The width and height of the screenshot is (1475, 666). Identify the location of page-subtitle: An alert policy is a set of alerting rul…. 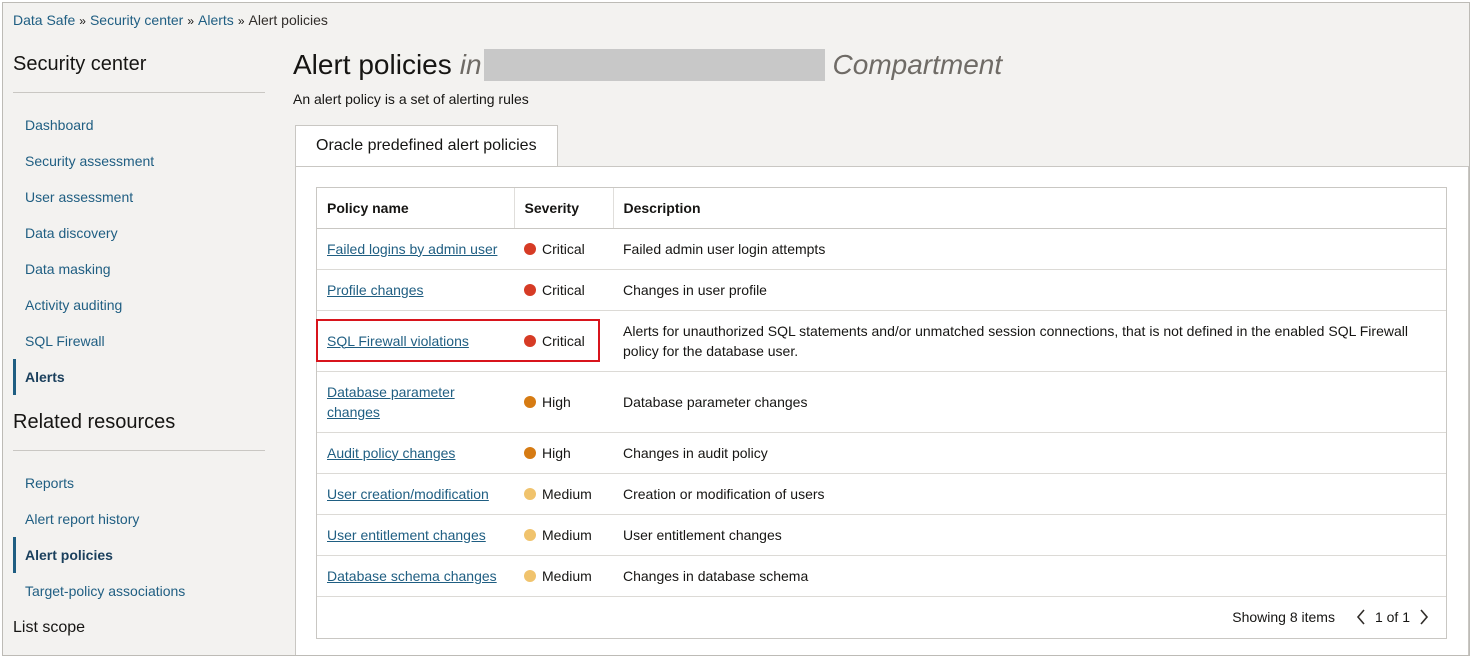
(411, 99).